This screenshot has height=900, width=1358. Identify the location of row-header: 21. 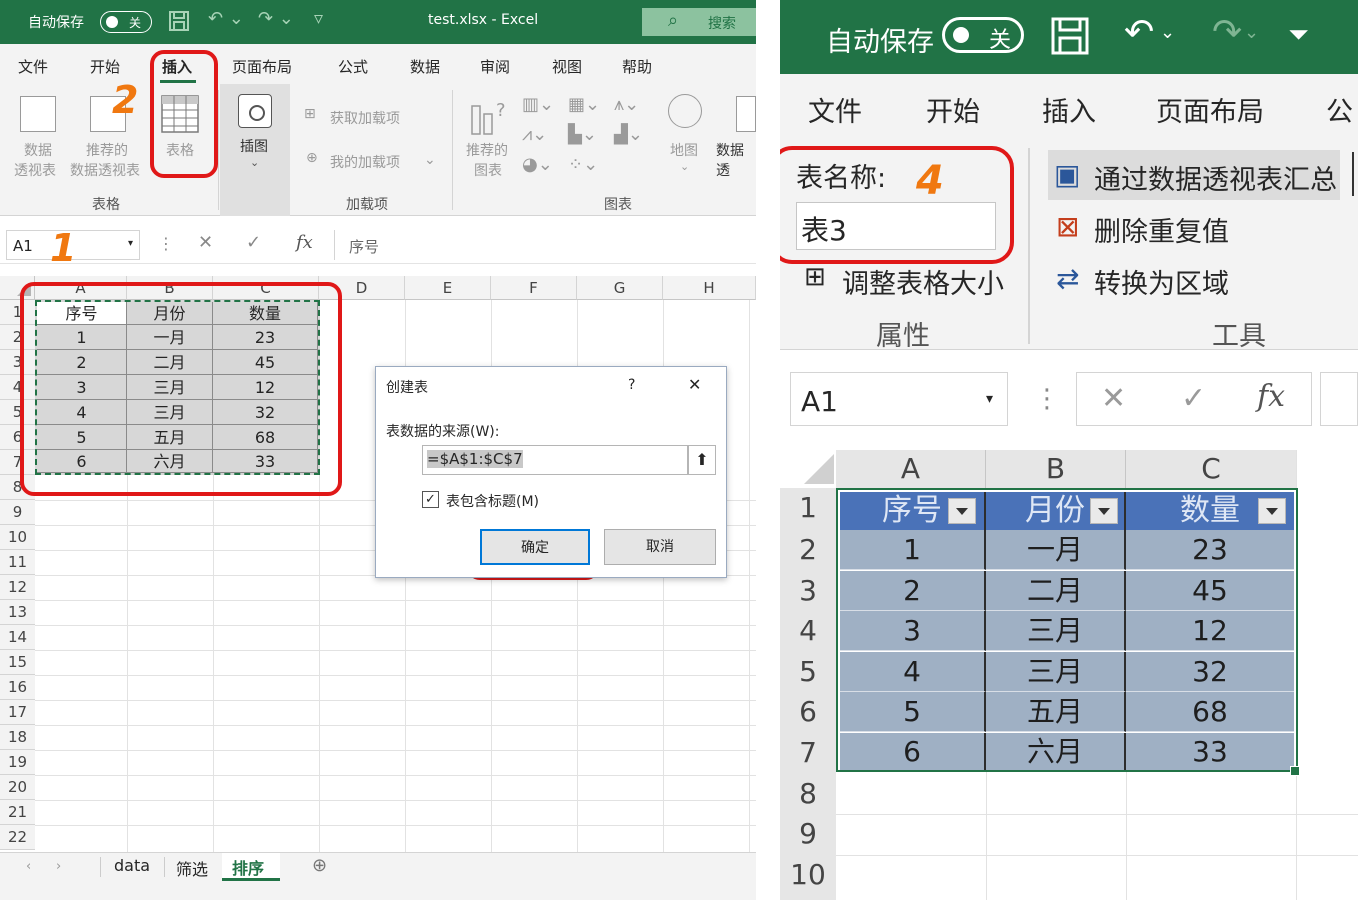
(17, 812).